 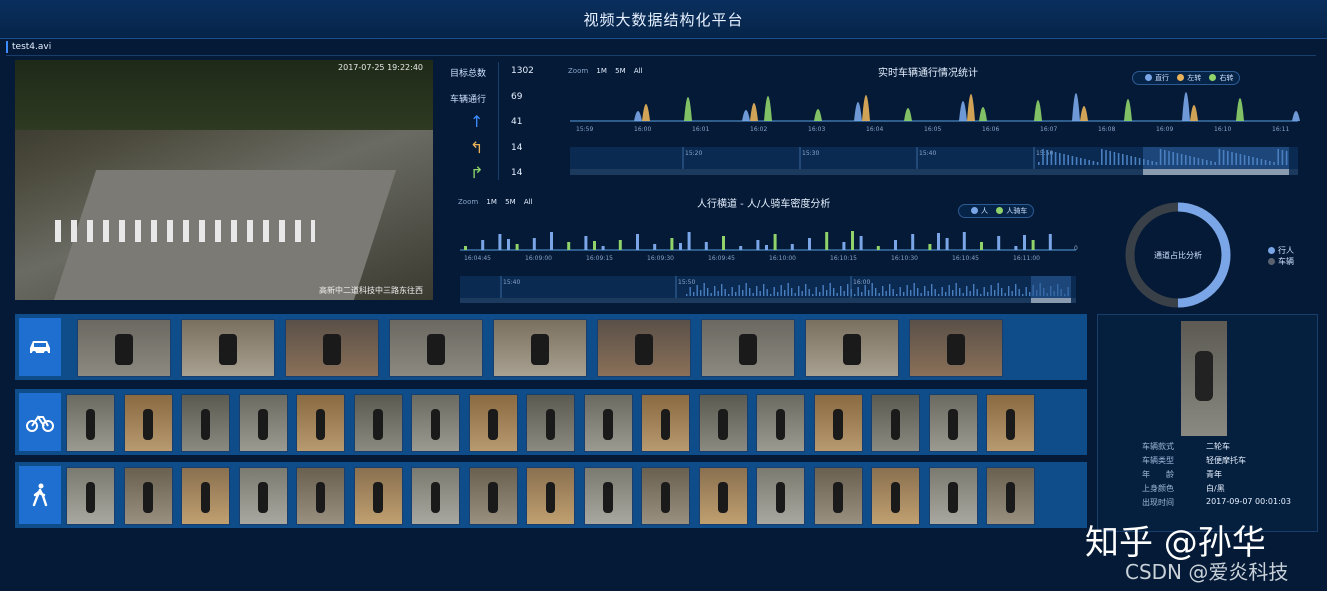 What do you see at coordinates (40, 495) in the screenshot?
I see `pedestrian-category-button` at bounding box center [40, 495].